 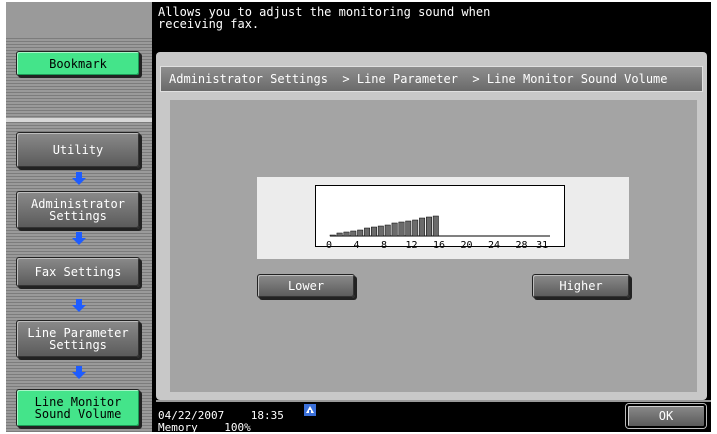 What do you see at coordinates (78, 210) in the screenshot?
I see `sidebar-item-administrator-settings: Administrator Settings` at bounding box center [78, 210].